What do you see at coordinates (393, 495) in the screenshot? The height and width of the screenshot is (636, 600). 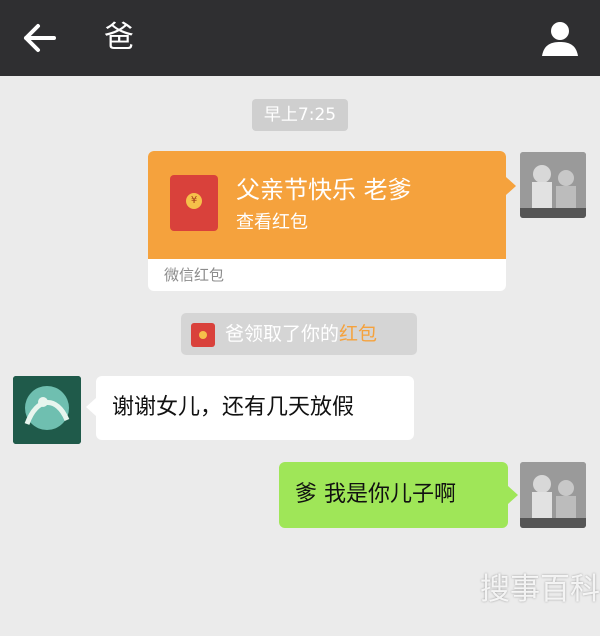 I see `message-bubble-me: 爹 我是你儿子啊` at bounding box center [393, 495].